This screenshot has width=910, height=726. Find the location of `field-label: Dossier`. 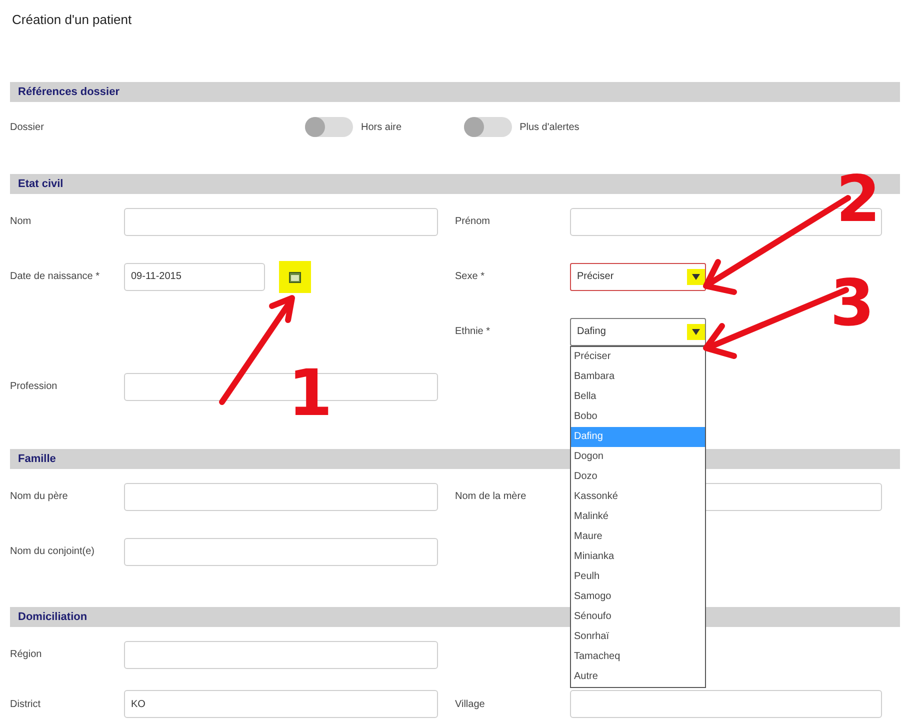

field-label: Dossier is located at coordinates (27, 127).